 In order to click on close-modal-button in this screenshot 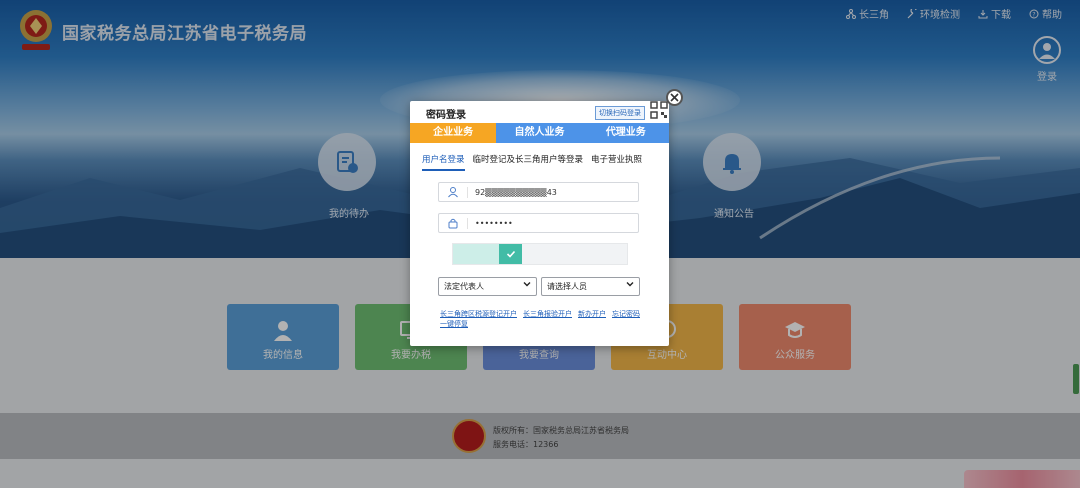, I will do `click(674, 97)`.